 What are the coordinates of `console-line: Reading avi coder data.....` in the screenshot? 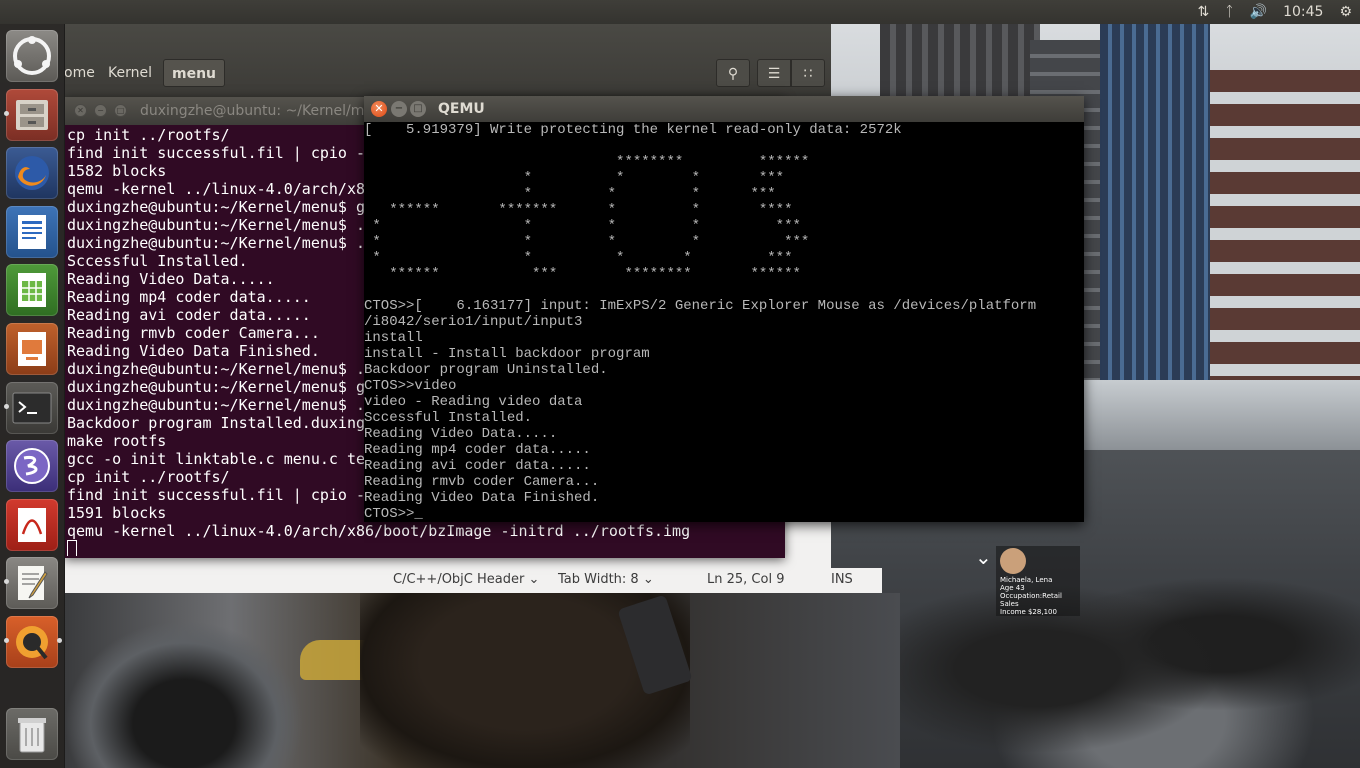 It's located at (477, 466).